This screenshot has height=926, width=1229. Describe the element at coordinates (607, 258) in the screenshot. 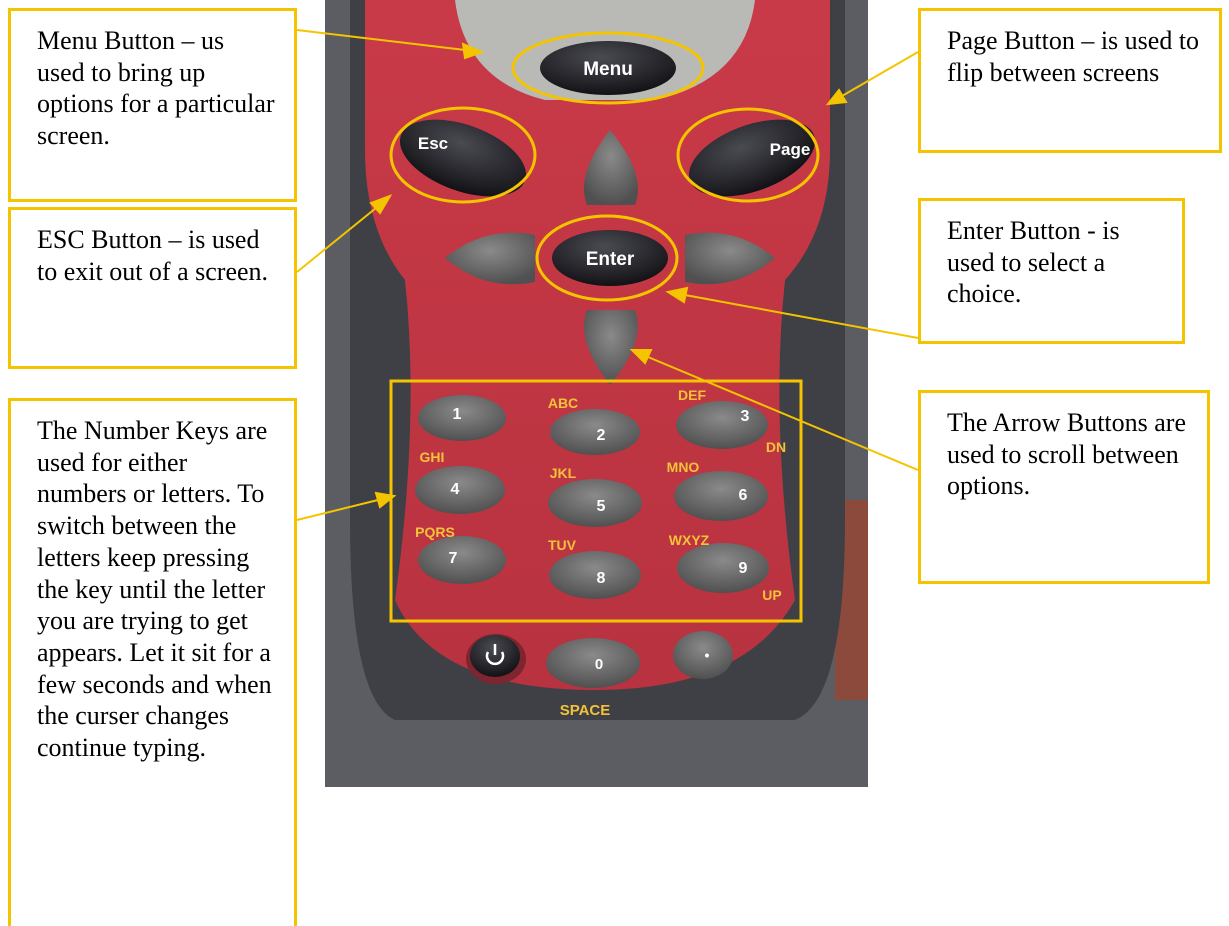

I see `enter-highlight-ring` at that location.